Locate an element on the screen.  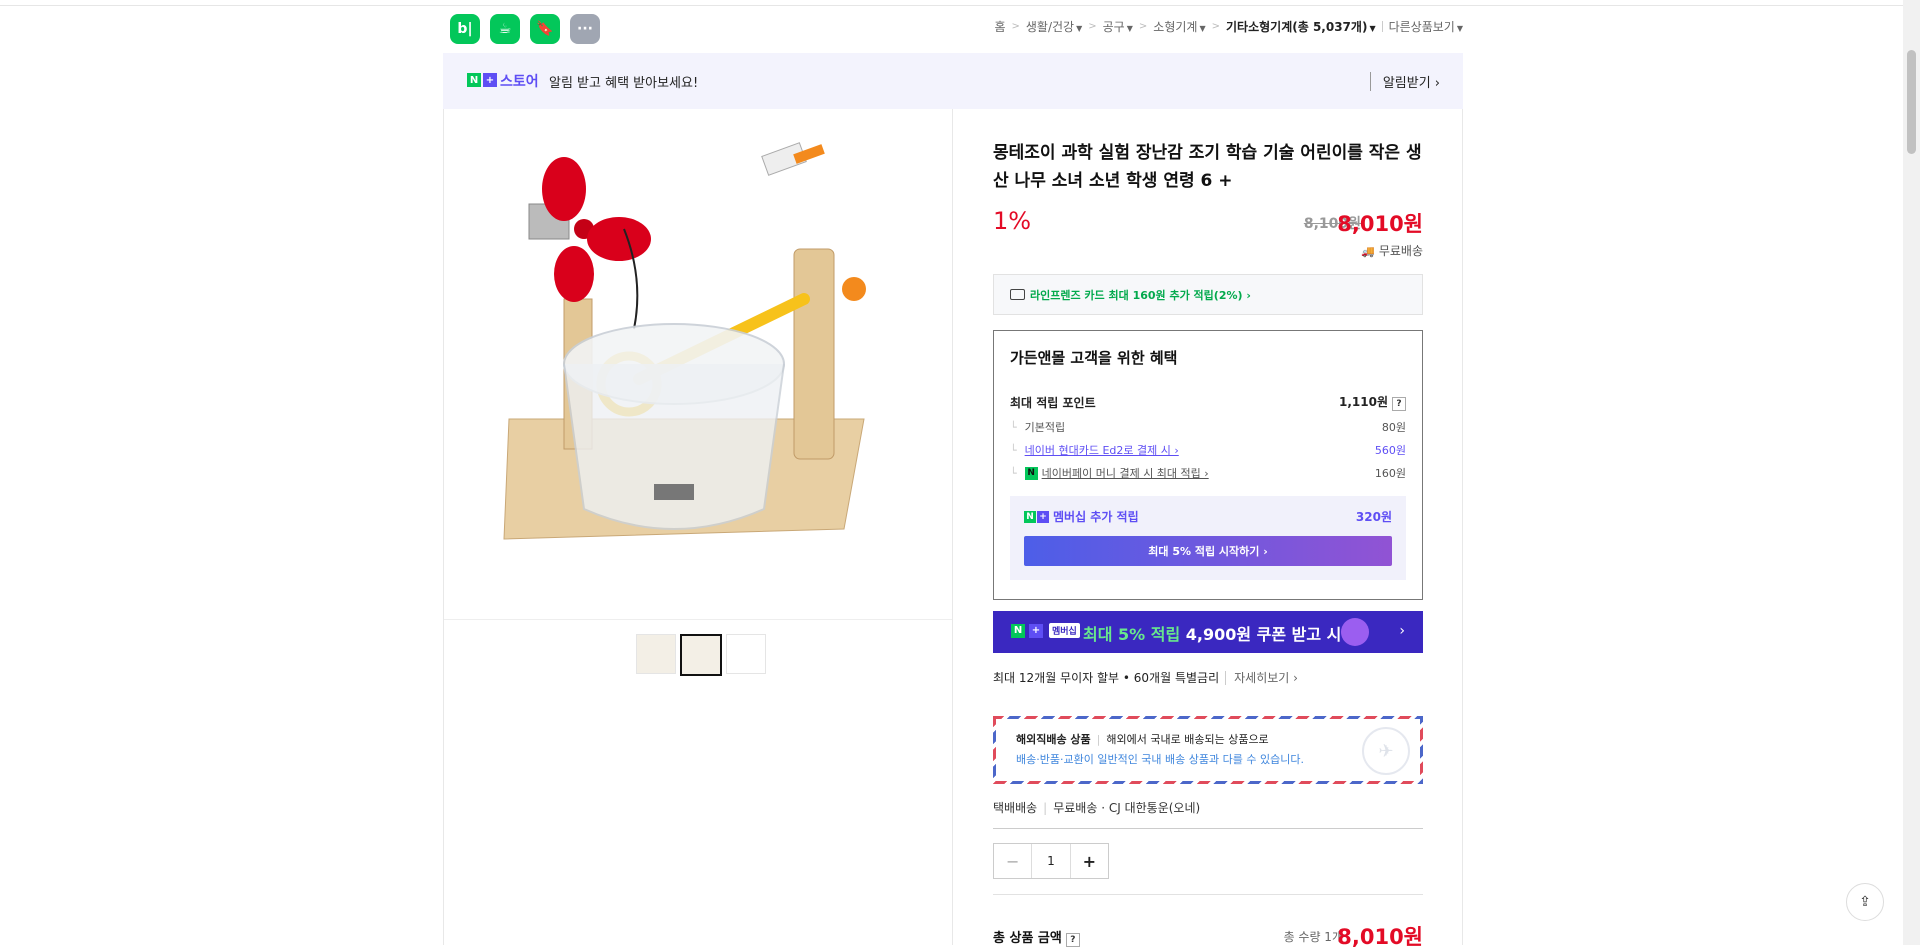
npay-icon: N is located at coordinates (1031, 473).